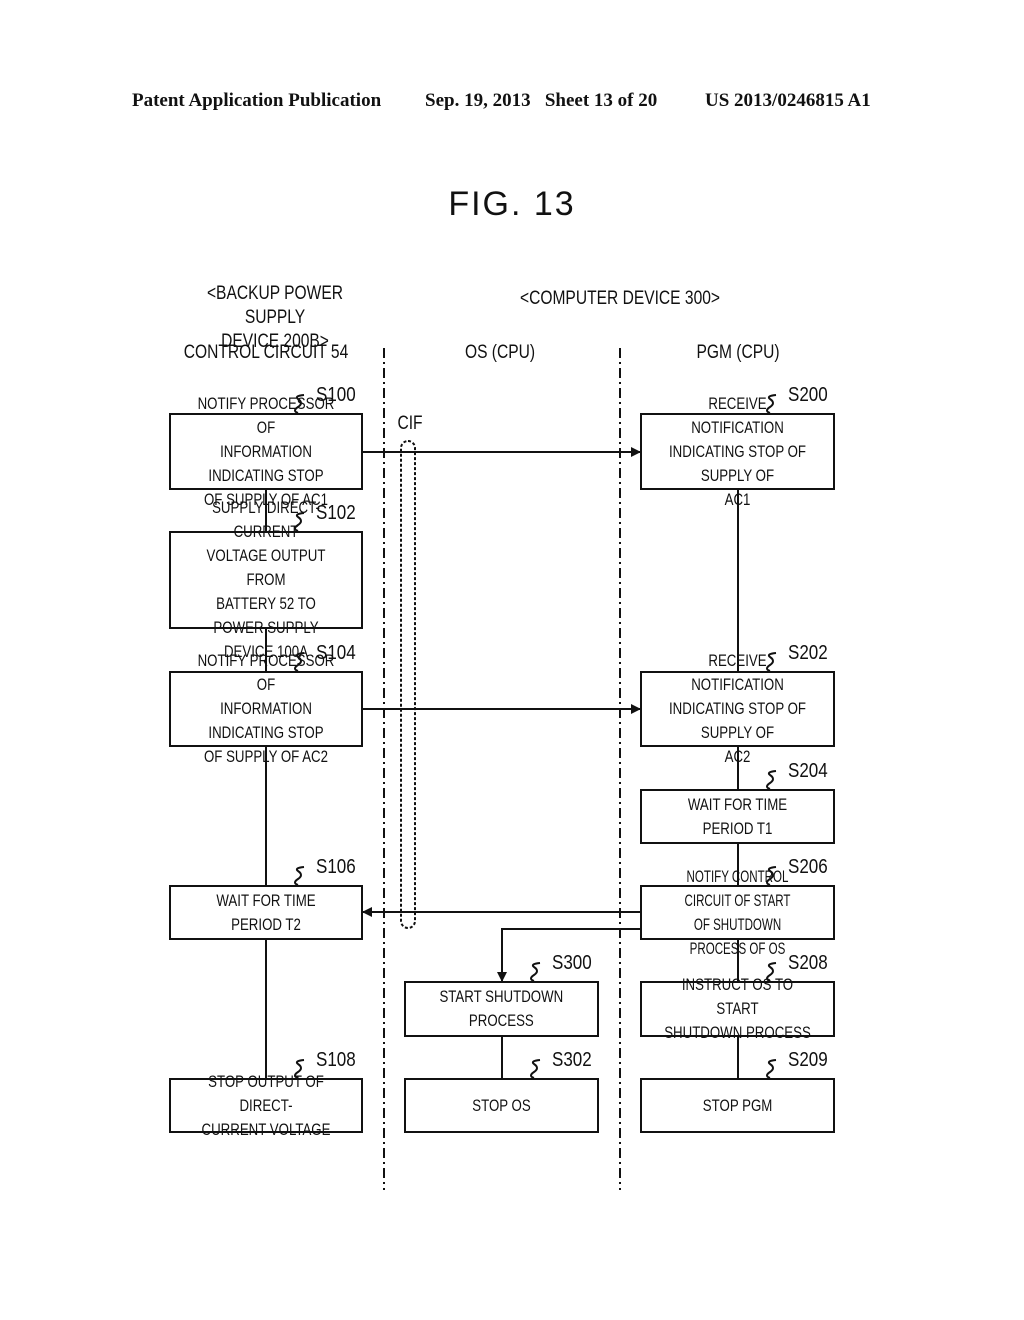 The height and width of the screenshot is (1320, 1024). I want to click on step-box-s204: WAIT FOR TIME PERIOD T1, so click(737, 816).